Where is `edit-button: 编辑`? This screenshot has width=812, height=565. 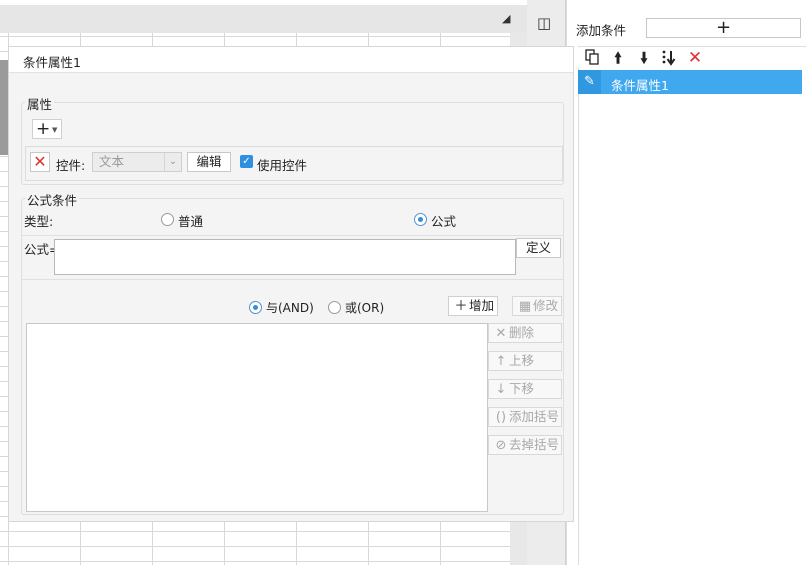 edit-button: 编辑 is located at coordinates (209, 162).